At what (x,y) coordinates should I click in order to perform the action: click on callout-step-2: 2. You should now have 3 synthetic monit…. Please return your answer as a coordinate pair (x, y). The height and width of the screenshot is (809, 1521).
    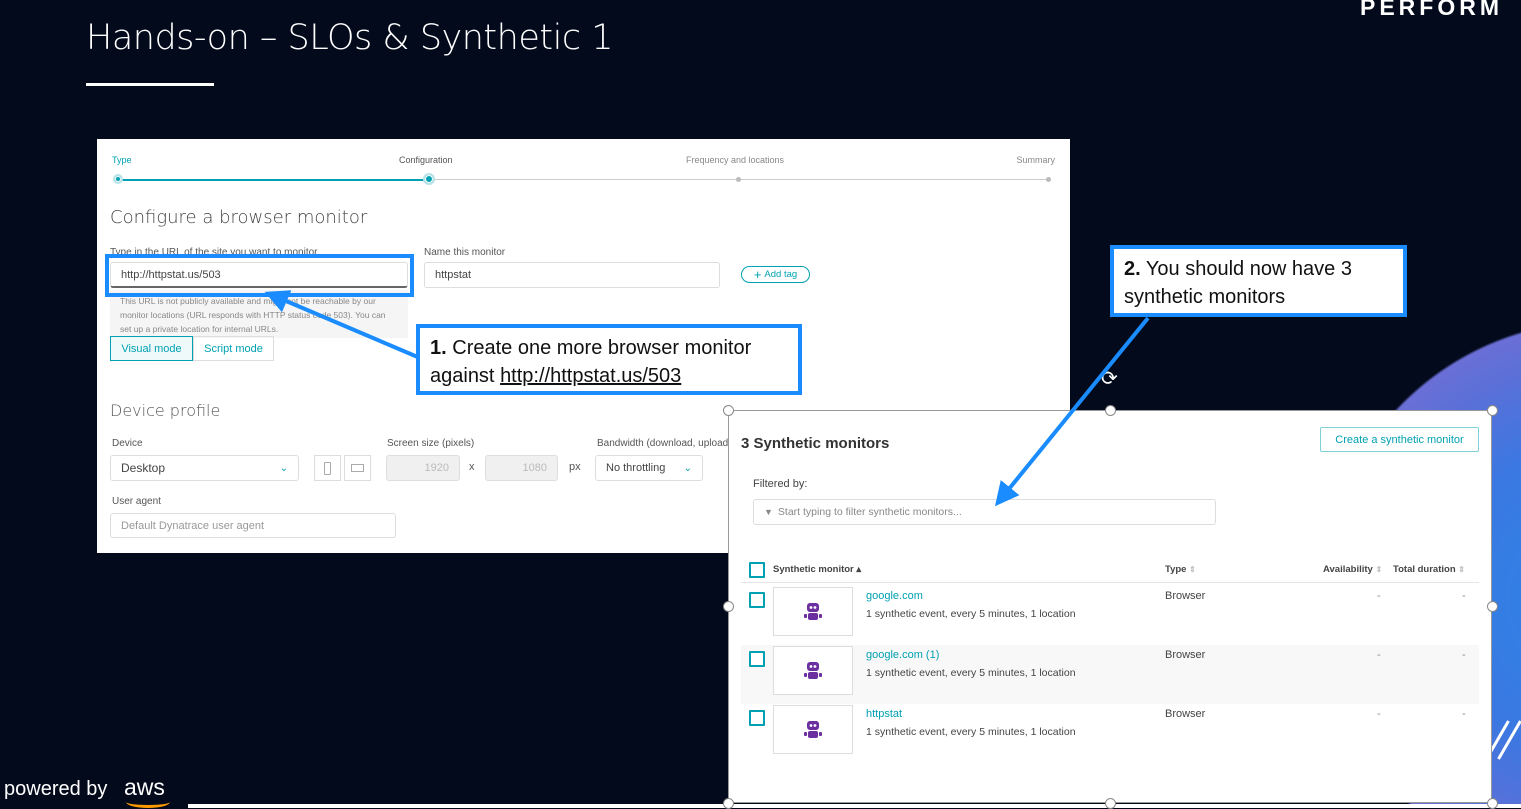
    Looking at the image, I should click on (1258, 281).